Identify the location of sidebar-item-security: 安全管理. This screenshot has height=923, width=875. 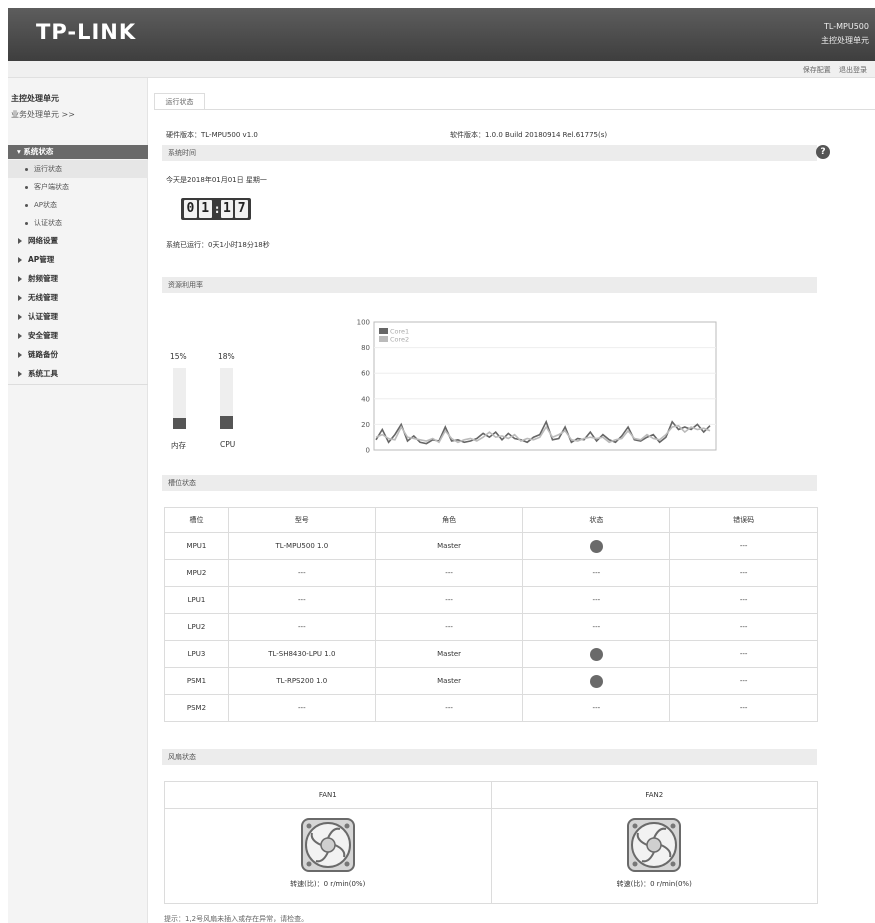
(78, 336).